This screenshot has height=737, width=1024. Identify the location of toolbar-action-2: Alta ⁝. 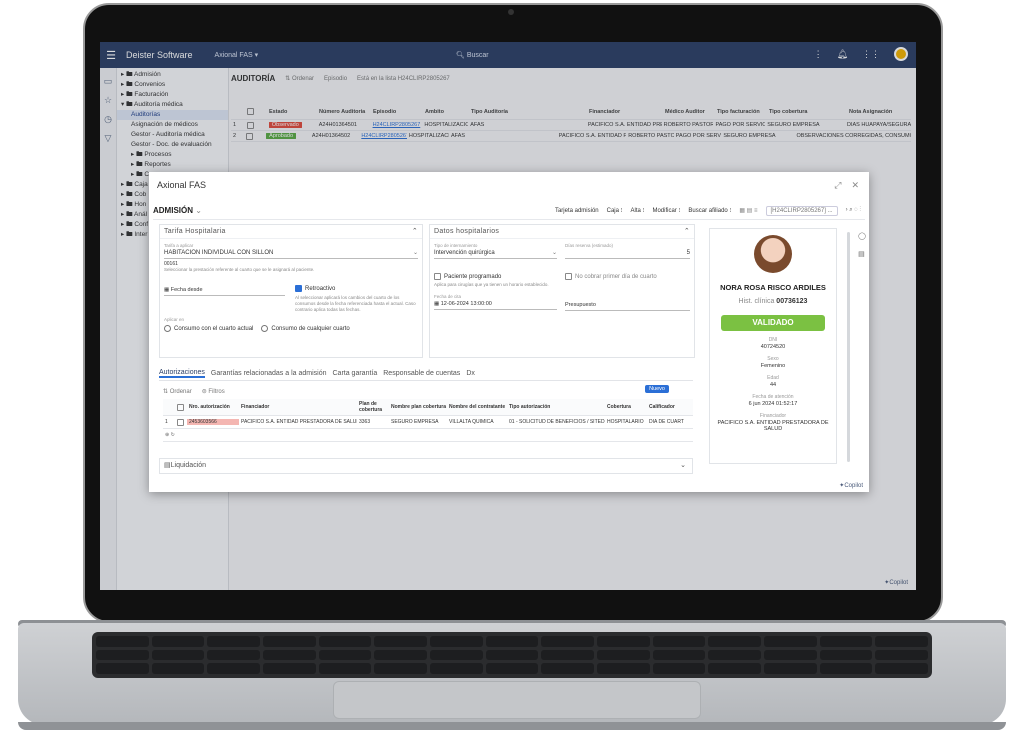
(638, 210).